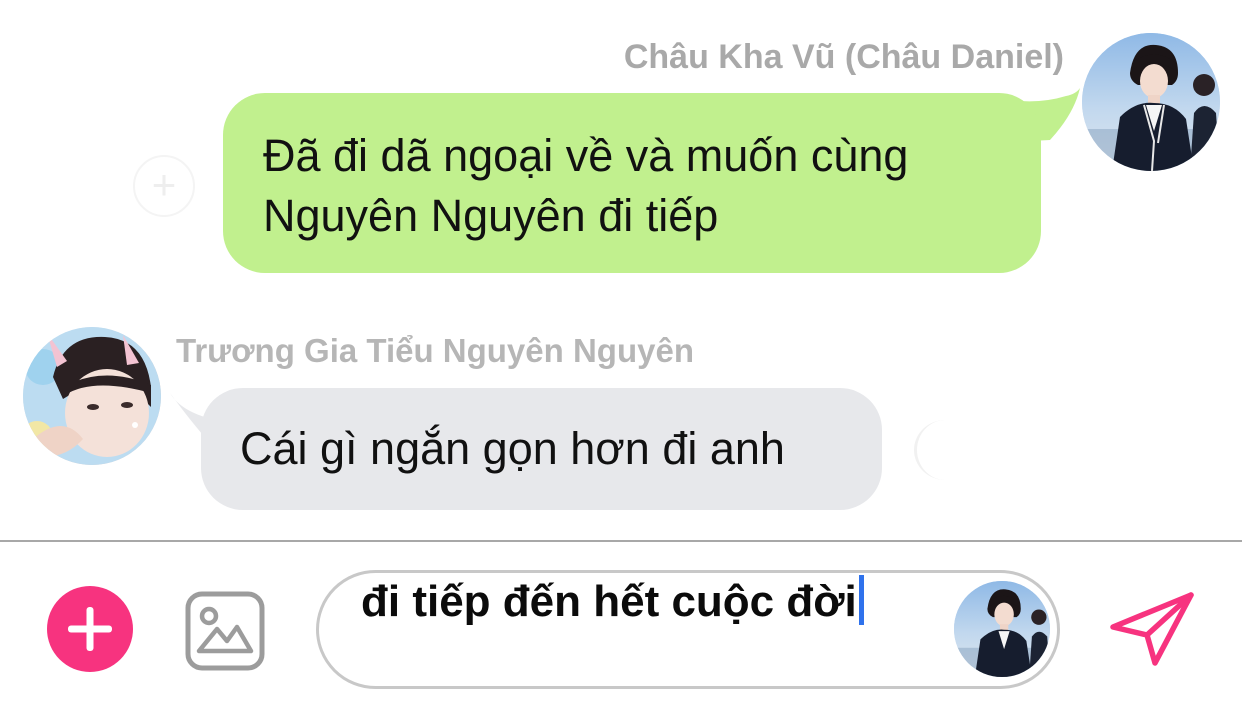 This screenshot has width=1242, height=720. Describe the element at coordinates (861, 600) in the screenshot. I see `text-caret` at that location.